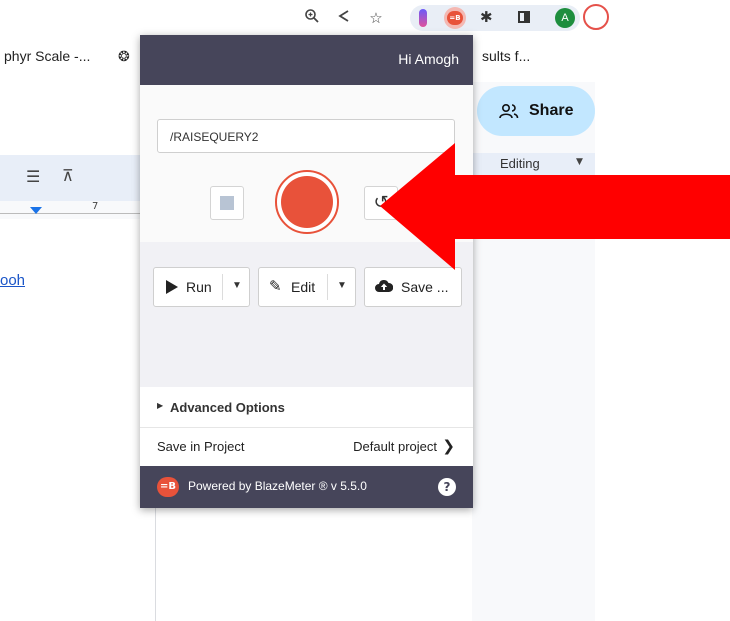 This screenshot has width=730, height=621. I want to click on powered-by-text: Powered by BlazeMeter ® v 5.5.0, so click(277, 486).